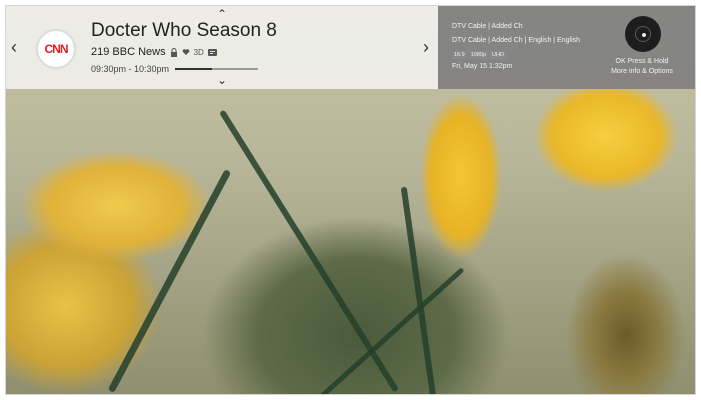 This screenshot has height=400, width=701. Describe the element at coordinates (516, 40) in the screenshot. I see `info-line-2: DTV Cable | Added Ch | English | English` at that location.